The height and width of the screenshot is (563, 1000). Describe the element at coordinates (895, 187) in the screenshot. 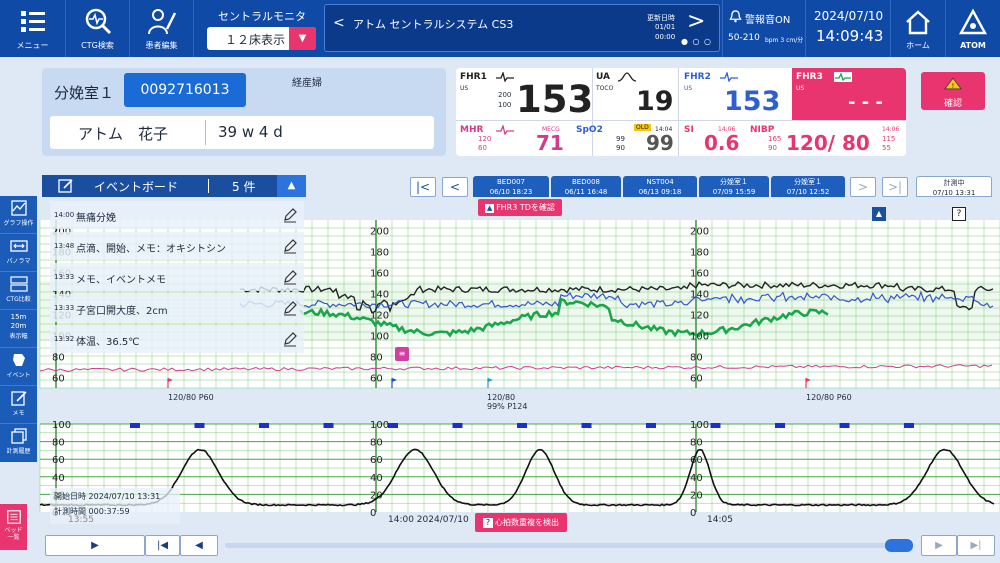

I see `last-page-button: >|` at that location.